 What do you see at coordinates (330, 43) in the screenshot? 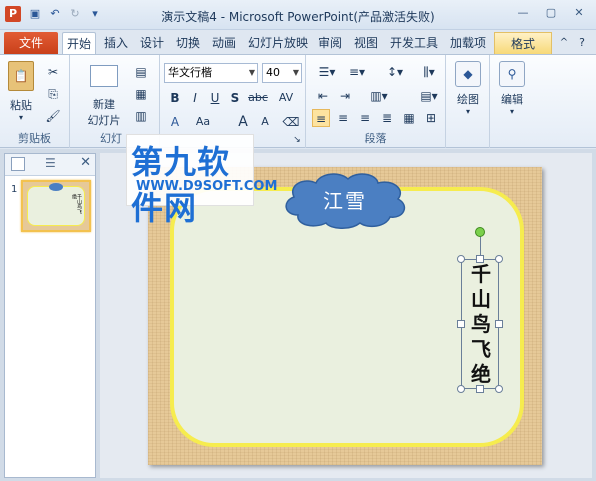
I see `tab-review: 审阅` at bounding box center [330, 43].